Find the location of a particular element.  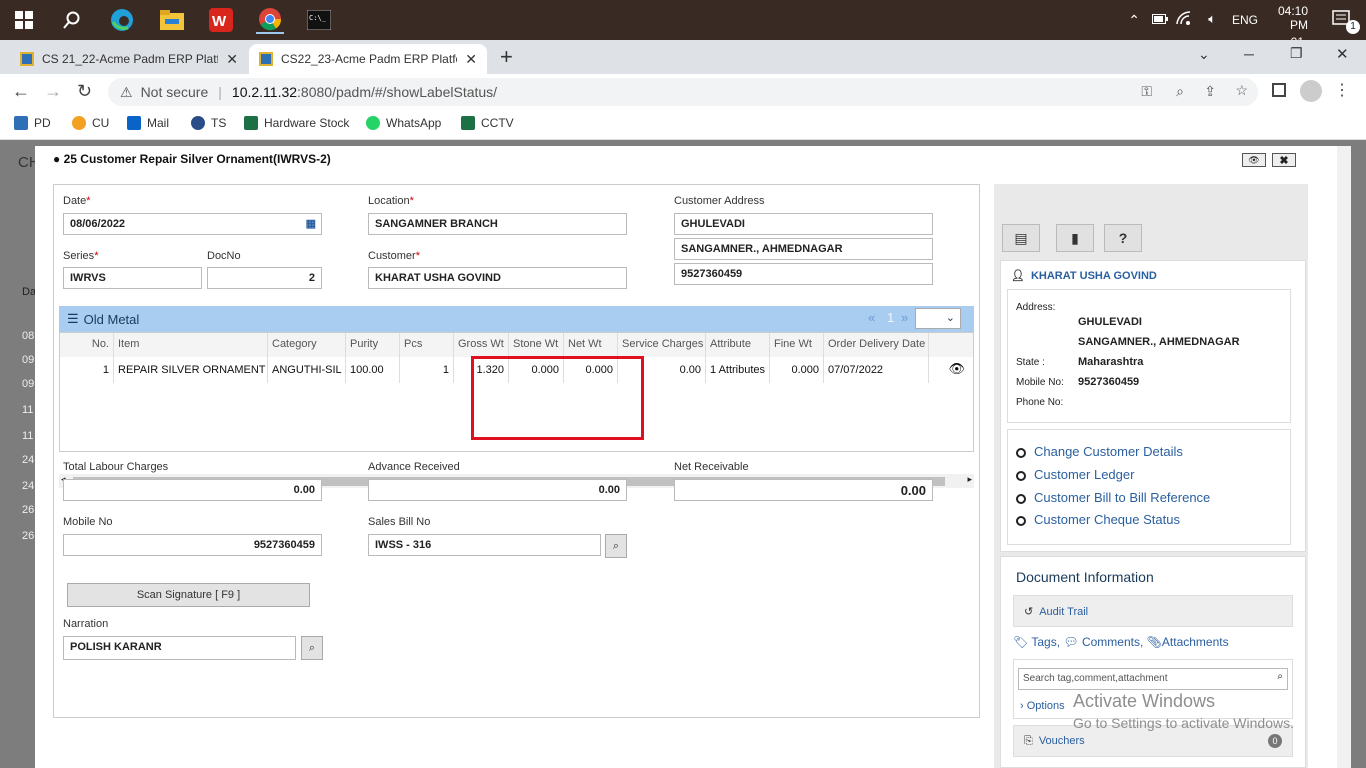

col-net-wt: Net Wt is located at coordinates (591, 345).